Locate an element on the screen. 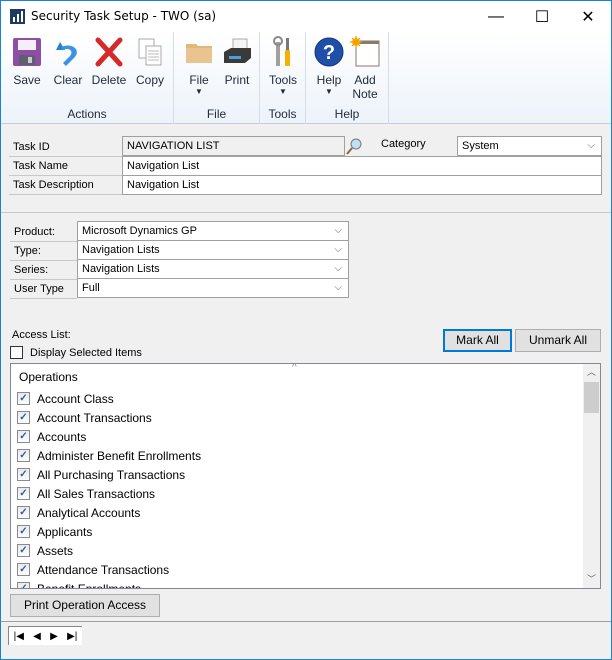 The width and height of the screenshot is (612, 660). lookup-button is located at coordinates (354, 146).